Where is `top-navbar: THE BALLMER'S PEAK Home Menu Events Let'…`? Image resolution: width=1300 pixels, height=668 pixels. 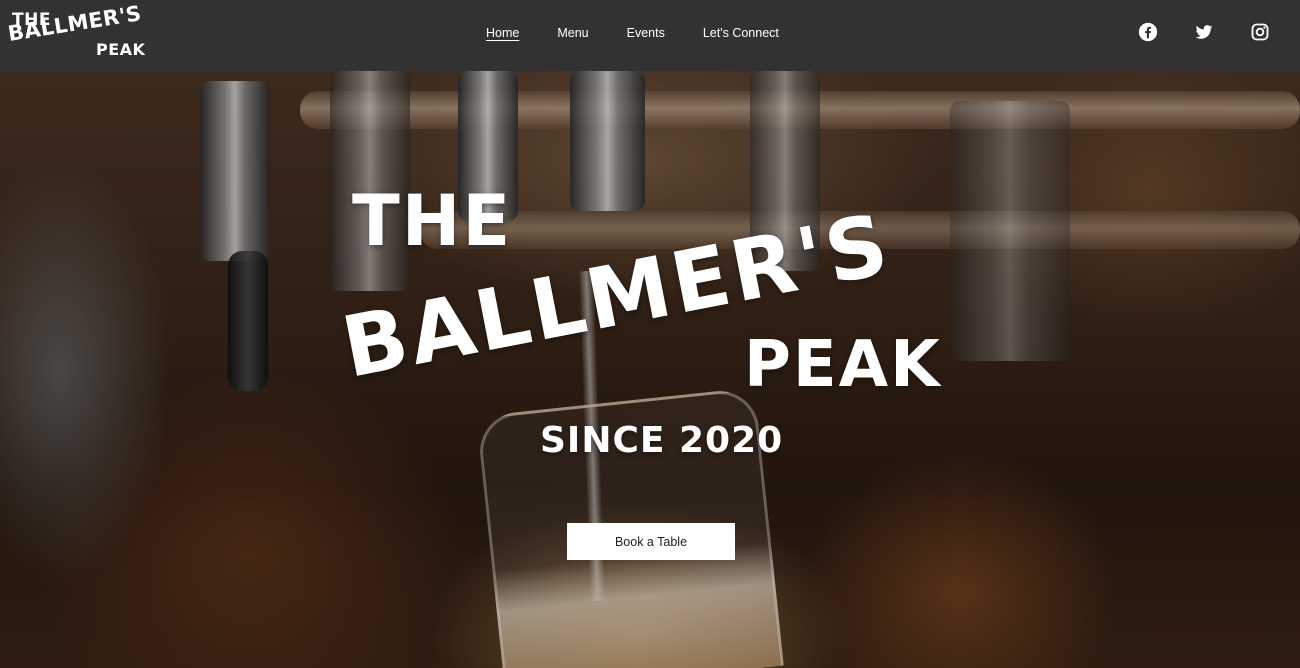
top-navbar: THE BALLMER'S PEAK Home Menu Events Let'… is located at coordinates (650, 35).